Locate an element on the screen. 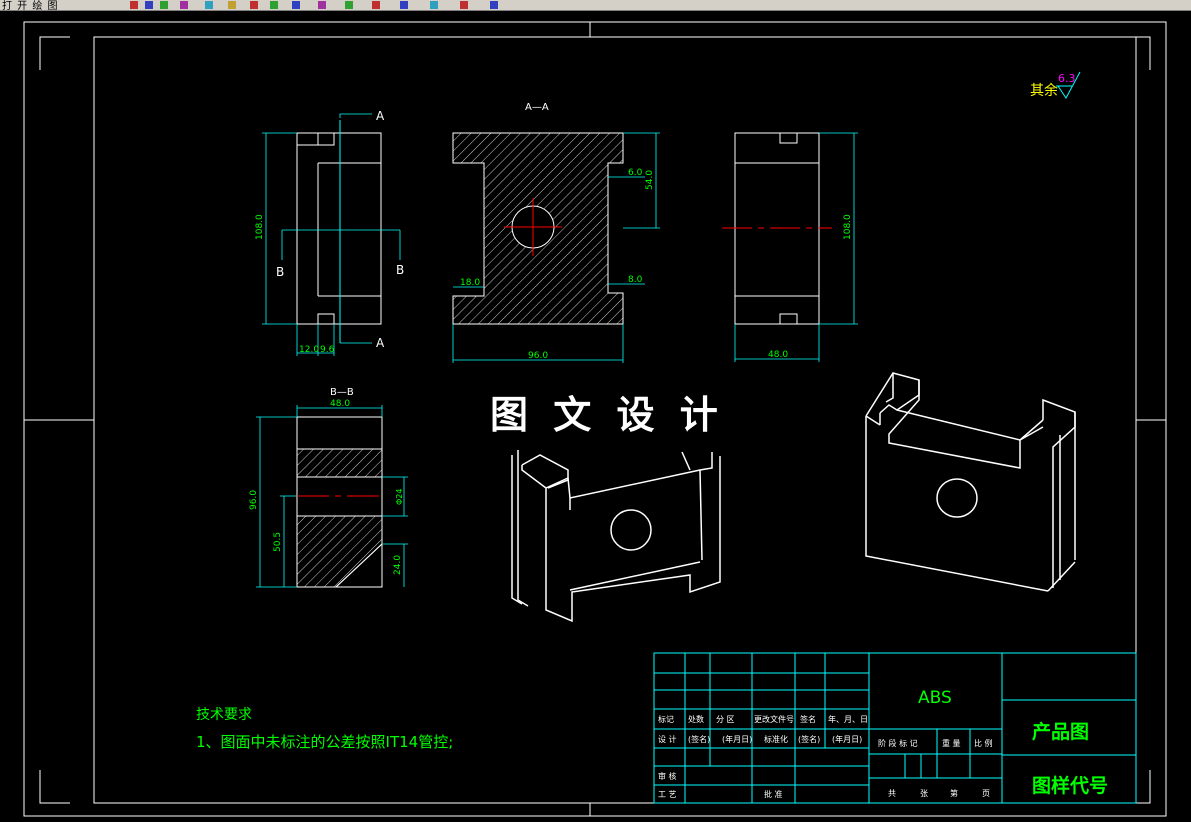  svg-text: 阶 段 标 记 is located at coordinates (898, 743).